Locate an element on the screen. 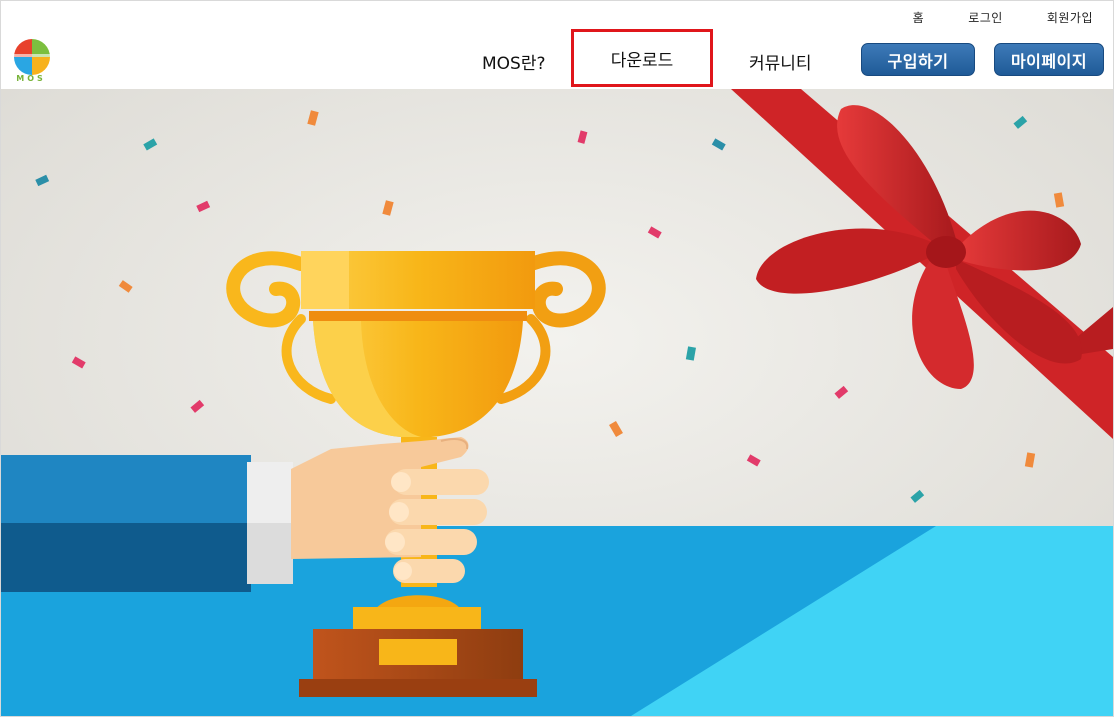 The height and width of the screenshot is (717, 1114). mypage-button: 마이페이지 is located at coordinates (1049, 59).